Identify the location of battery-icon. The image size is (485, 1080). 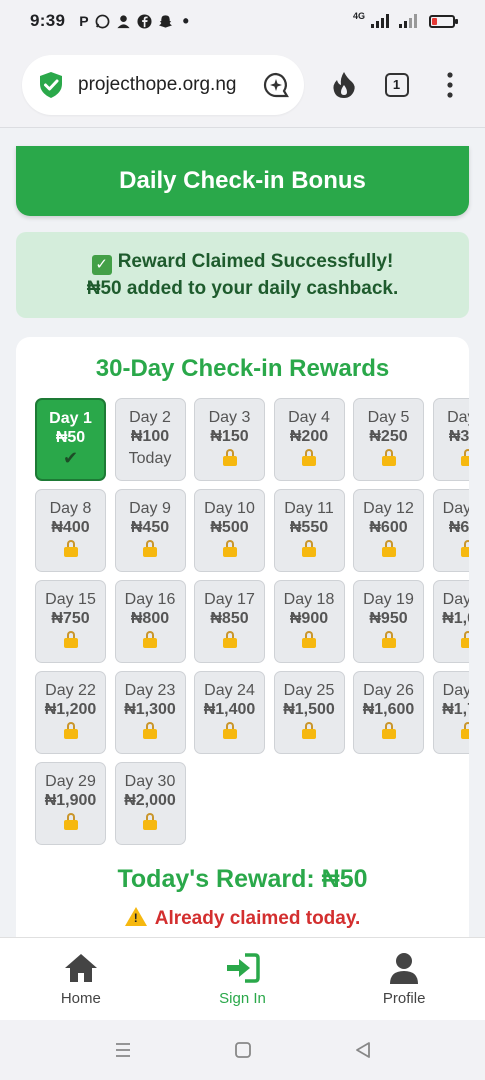
(443, 21).